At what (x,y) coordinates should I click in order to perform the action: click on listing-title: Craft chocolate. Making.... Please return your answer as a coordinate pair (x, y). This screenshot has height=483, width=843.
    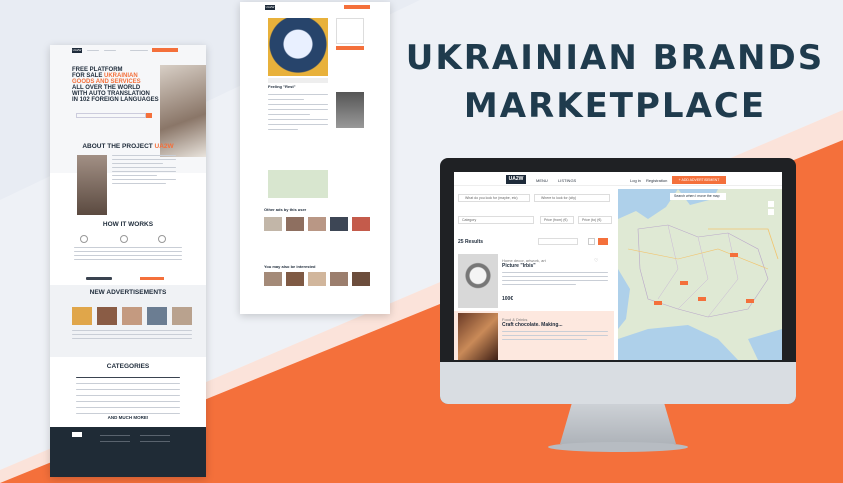
    Looking at the image, I should click on (532, 325).